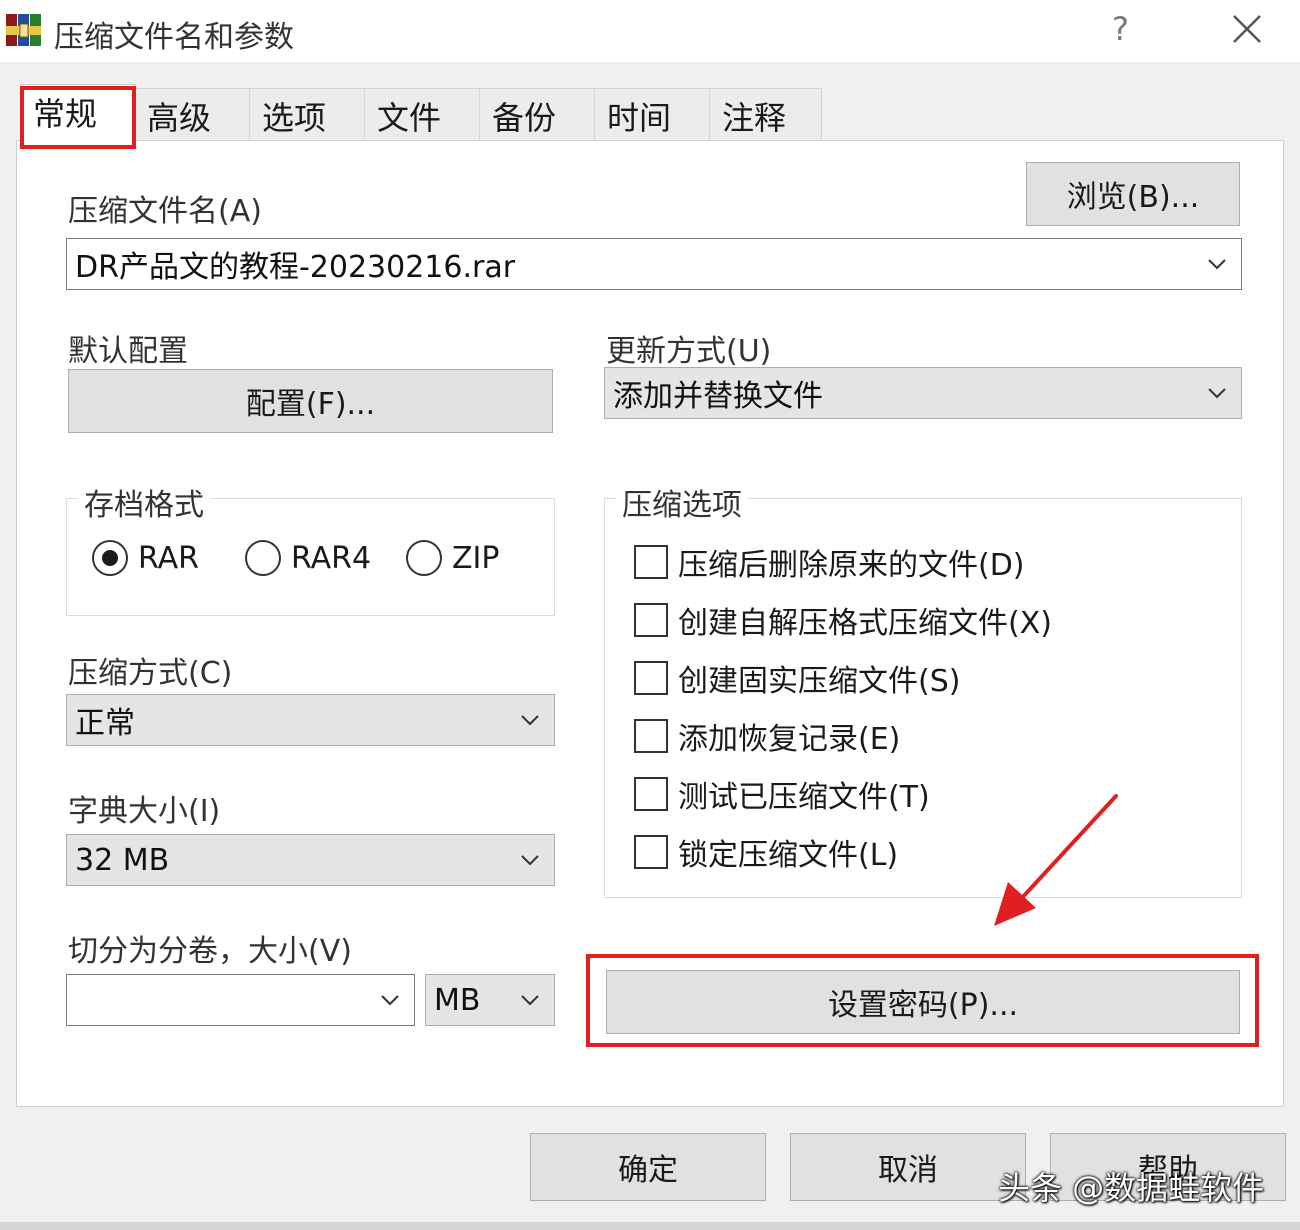  Describe the element at coordinates (922, 1000) in the screenshot. I see `highlight-password-box` at that location.